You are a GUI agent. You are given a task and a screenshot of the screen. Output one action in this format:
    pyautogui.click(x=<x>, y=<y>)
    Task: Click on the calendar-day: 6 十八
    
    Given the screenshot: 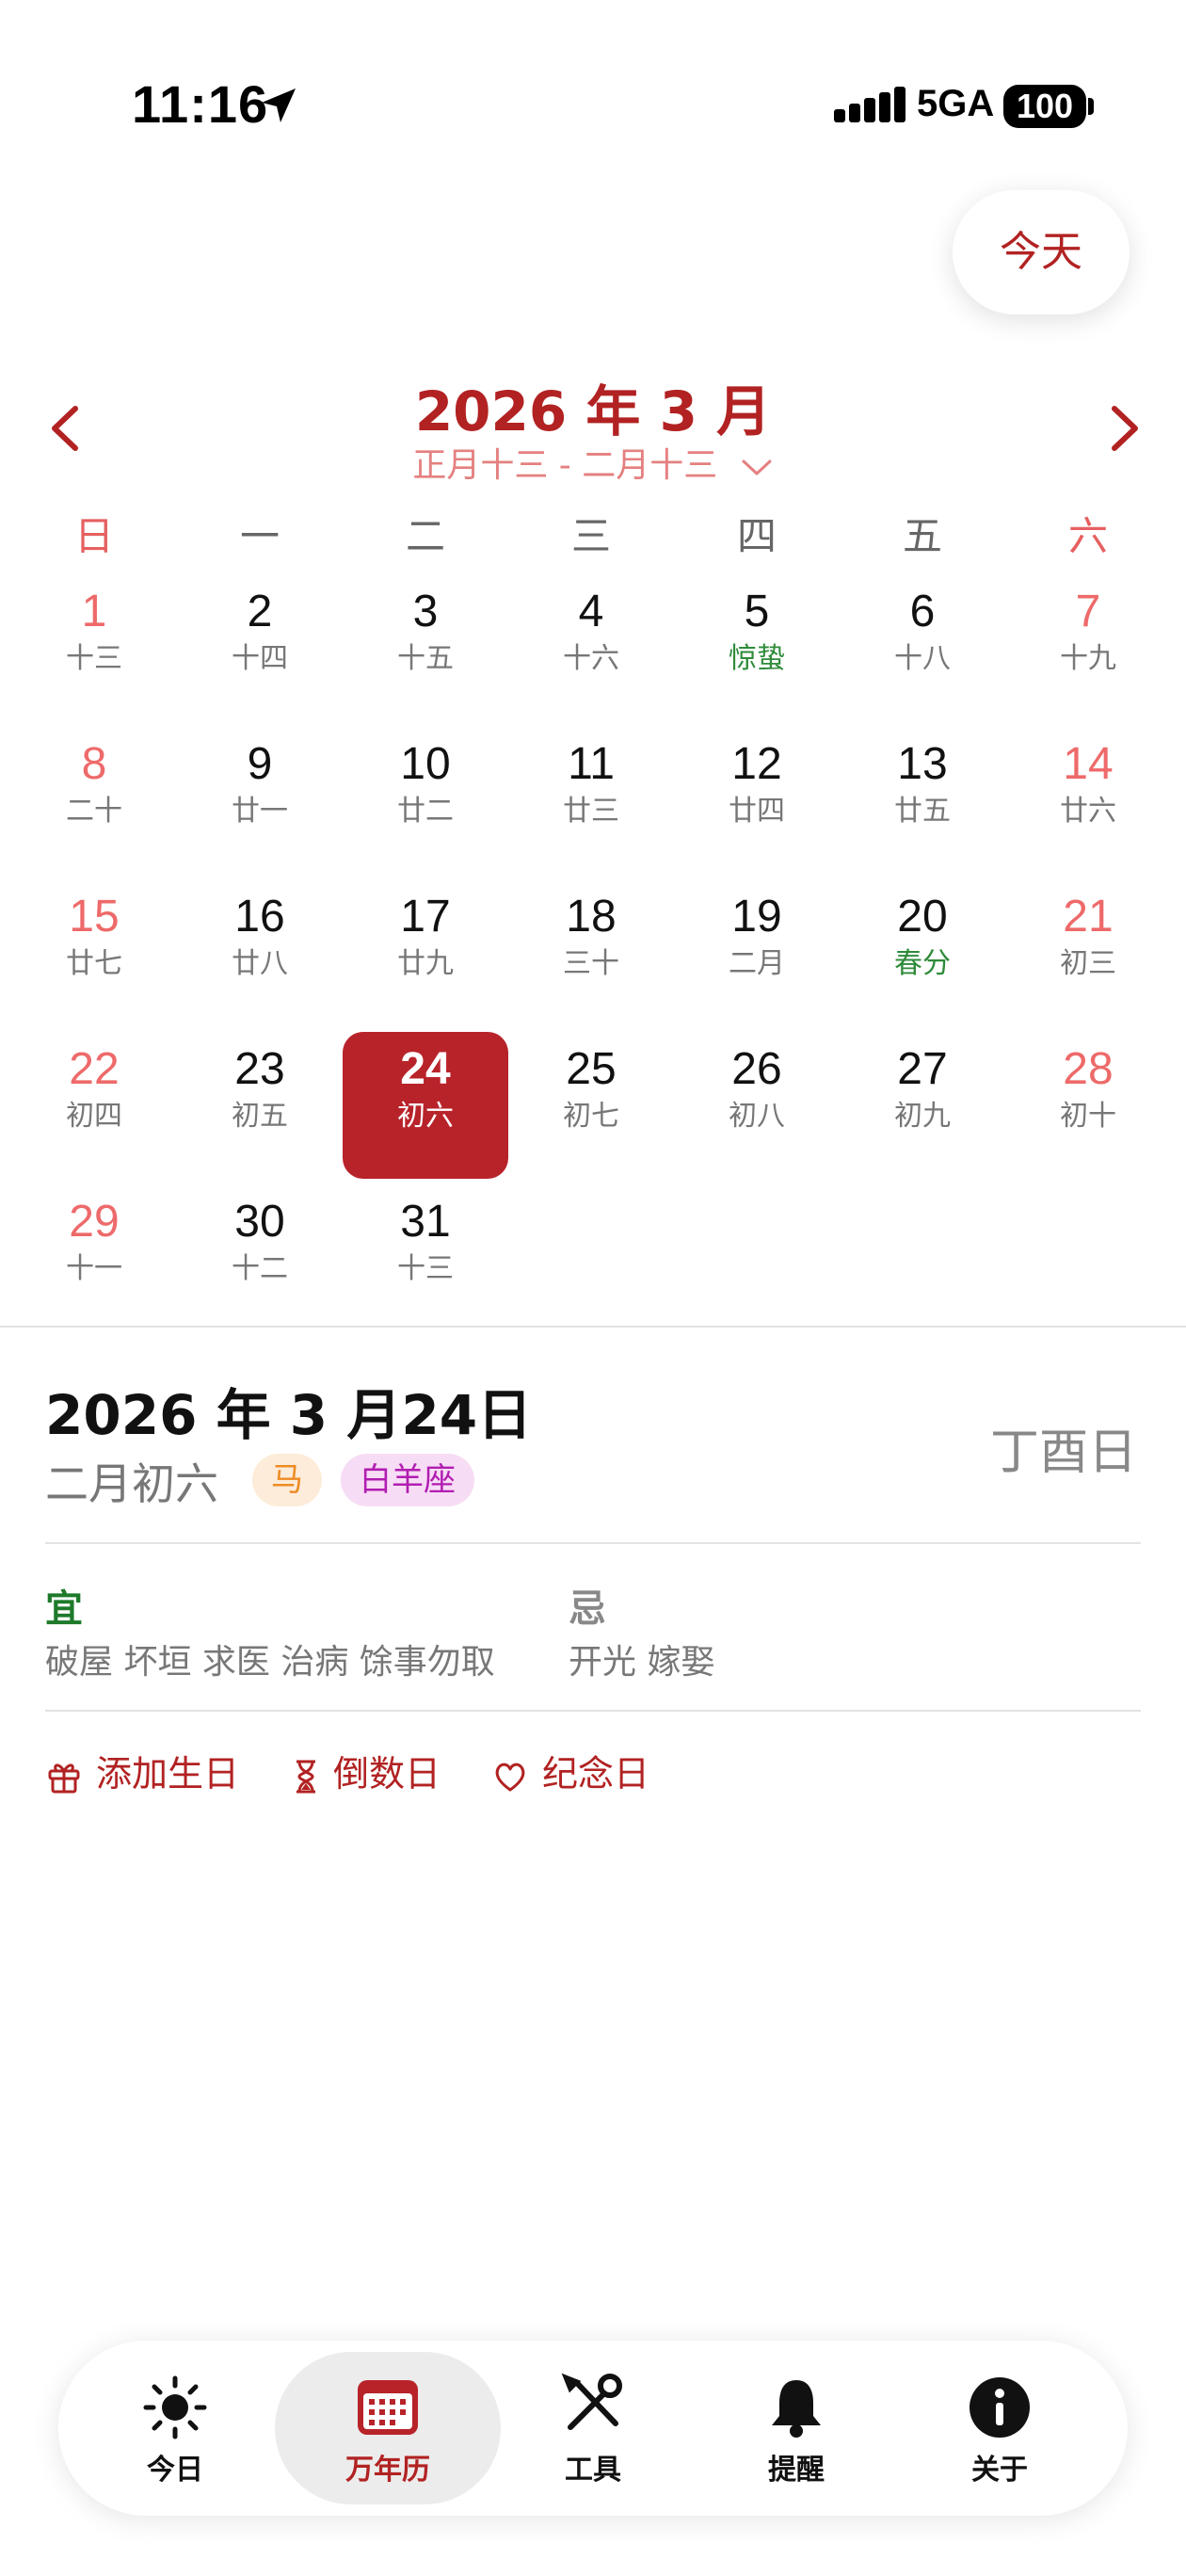 What is the action you would take?
    pyautogui.click(x=922, y=647)
    